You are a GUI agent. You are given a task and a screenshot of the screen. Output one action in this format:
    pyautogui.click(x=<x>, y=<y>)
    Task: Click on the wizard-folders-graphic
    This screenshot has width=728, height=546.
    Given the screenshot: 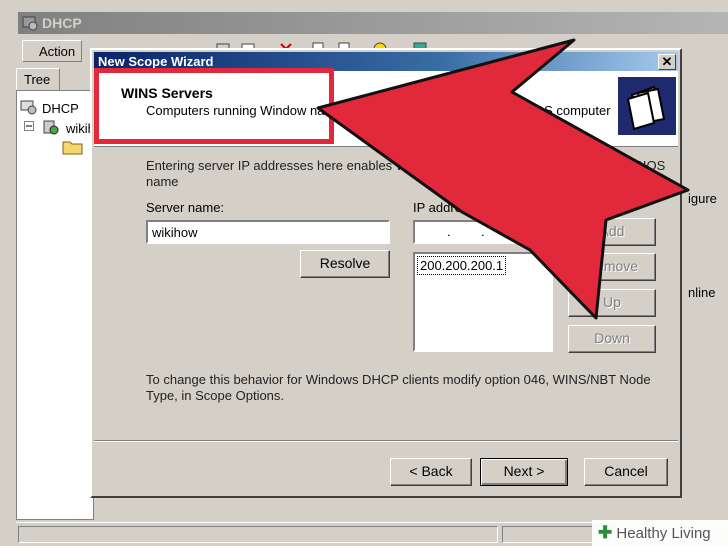 What is the action you would take?
    pyautogui.click(x=647, y=106)
    